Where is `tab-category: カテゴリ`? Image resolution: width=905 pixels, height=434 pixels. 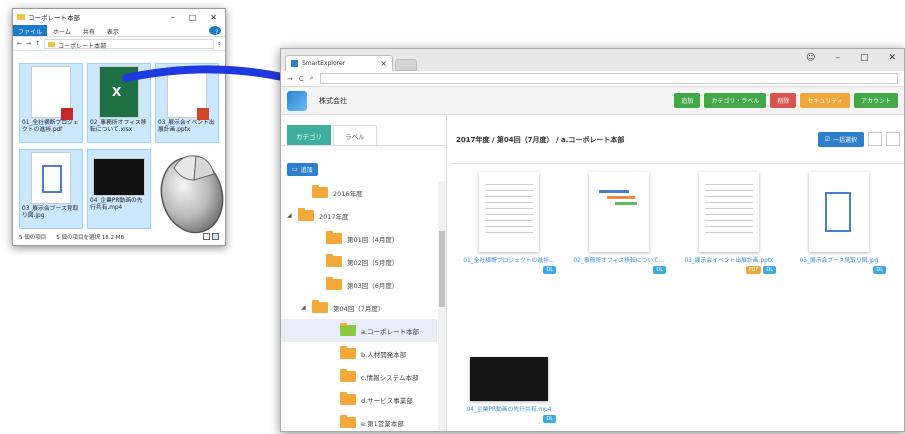 tab-category: カテゴリ is located at coordinates (309, 135).